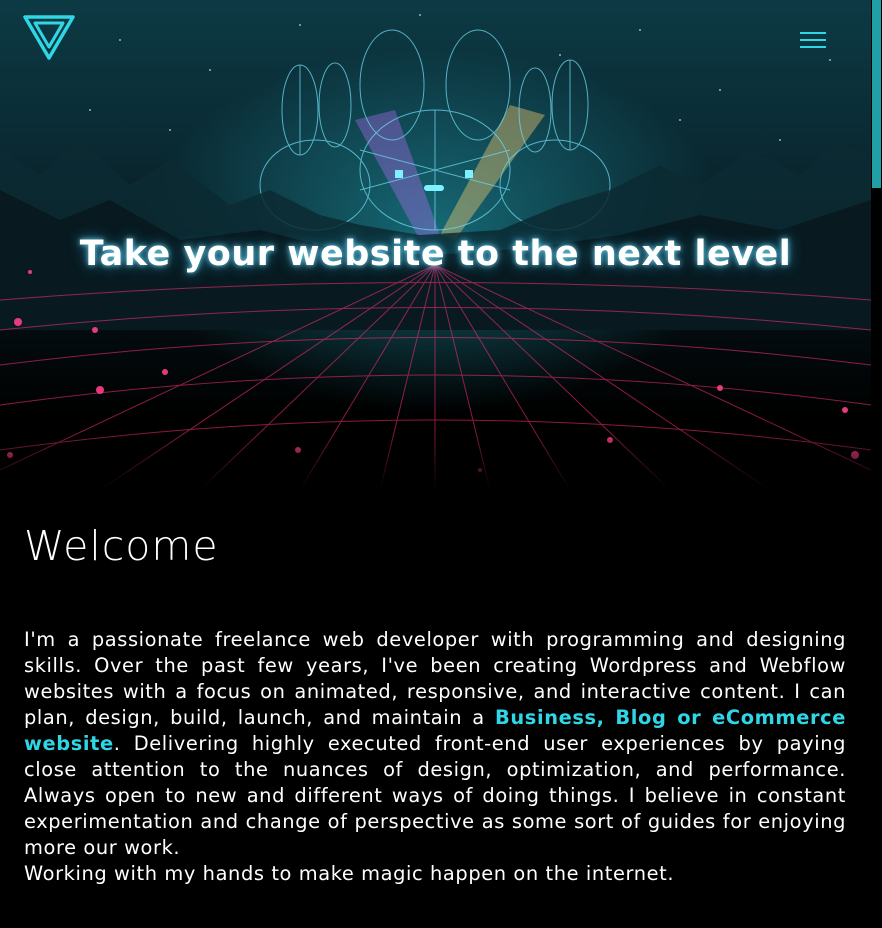  I want to click on welcome-heading: Welcome, so click(121, 546).